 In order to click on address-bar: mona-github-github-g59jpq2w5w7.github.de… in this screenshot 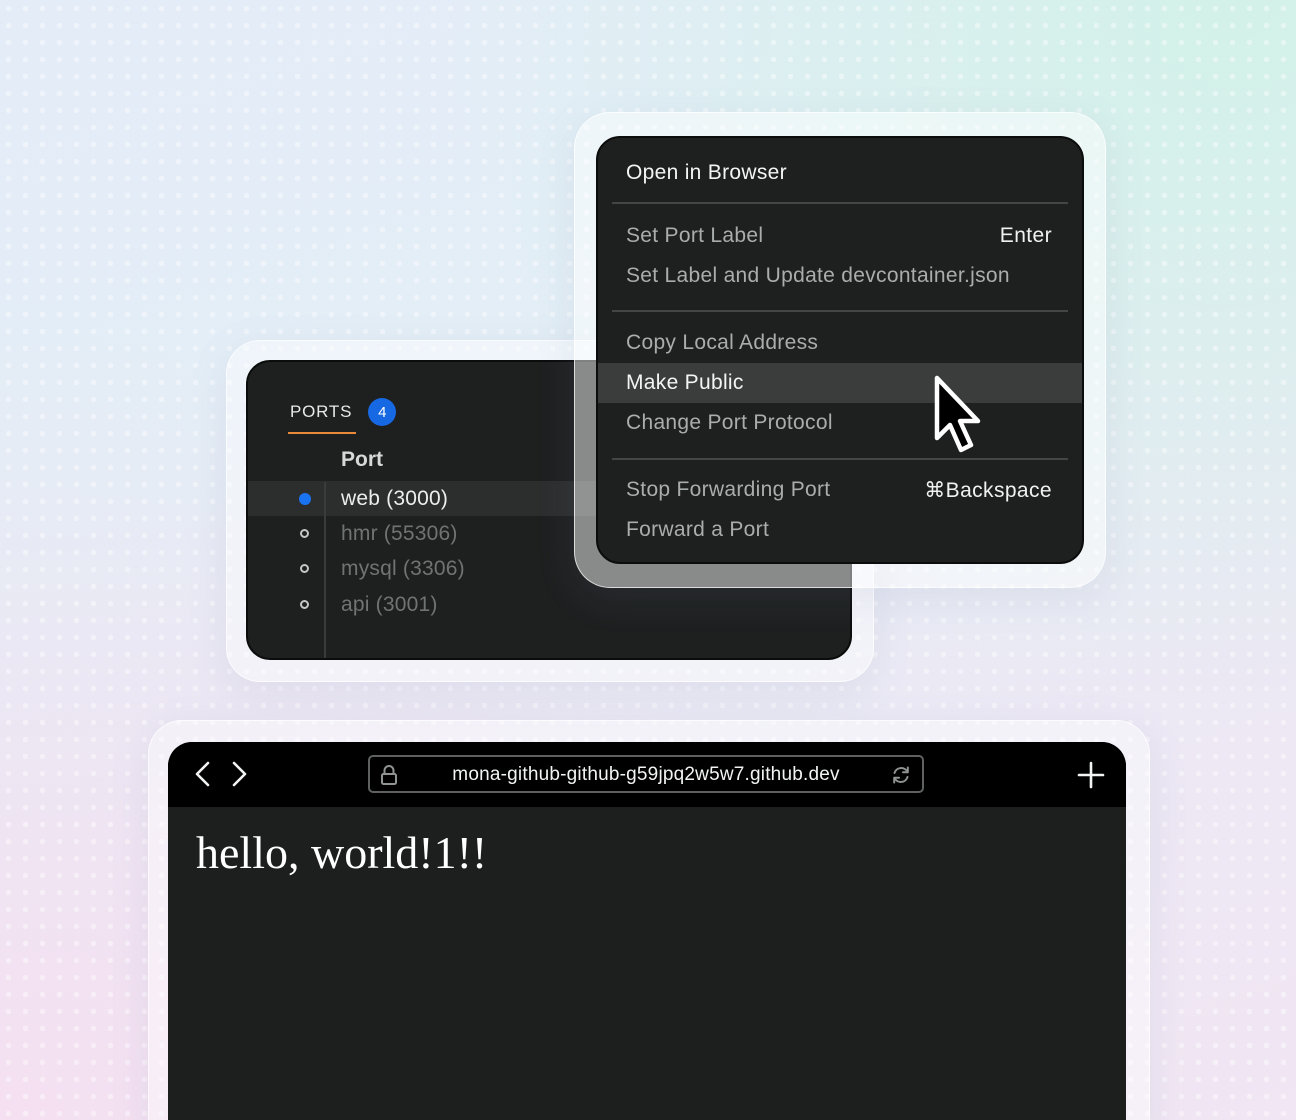, I will do `click(646, 774)`.